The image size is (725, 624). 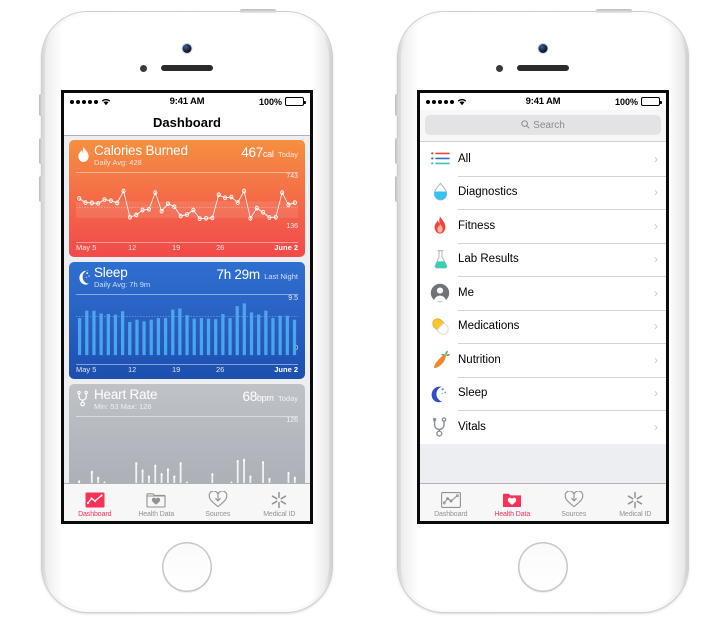 What do you see at coordinates (95, 514) in the screenshot?
I see `tab-label: Dashboard` at bounding box center [95, 514].